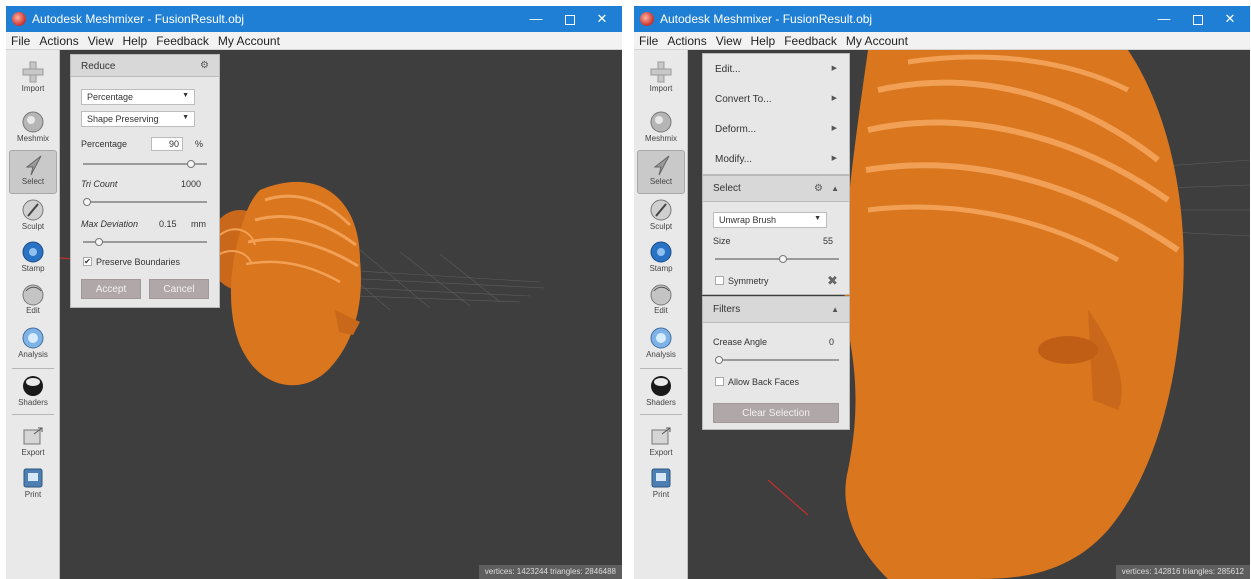 The image size is (1251, 579). Describe the element at coordinates (776, 69) in the screenshot. I see `menu-item-edit: Edit... ▶` at that location.